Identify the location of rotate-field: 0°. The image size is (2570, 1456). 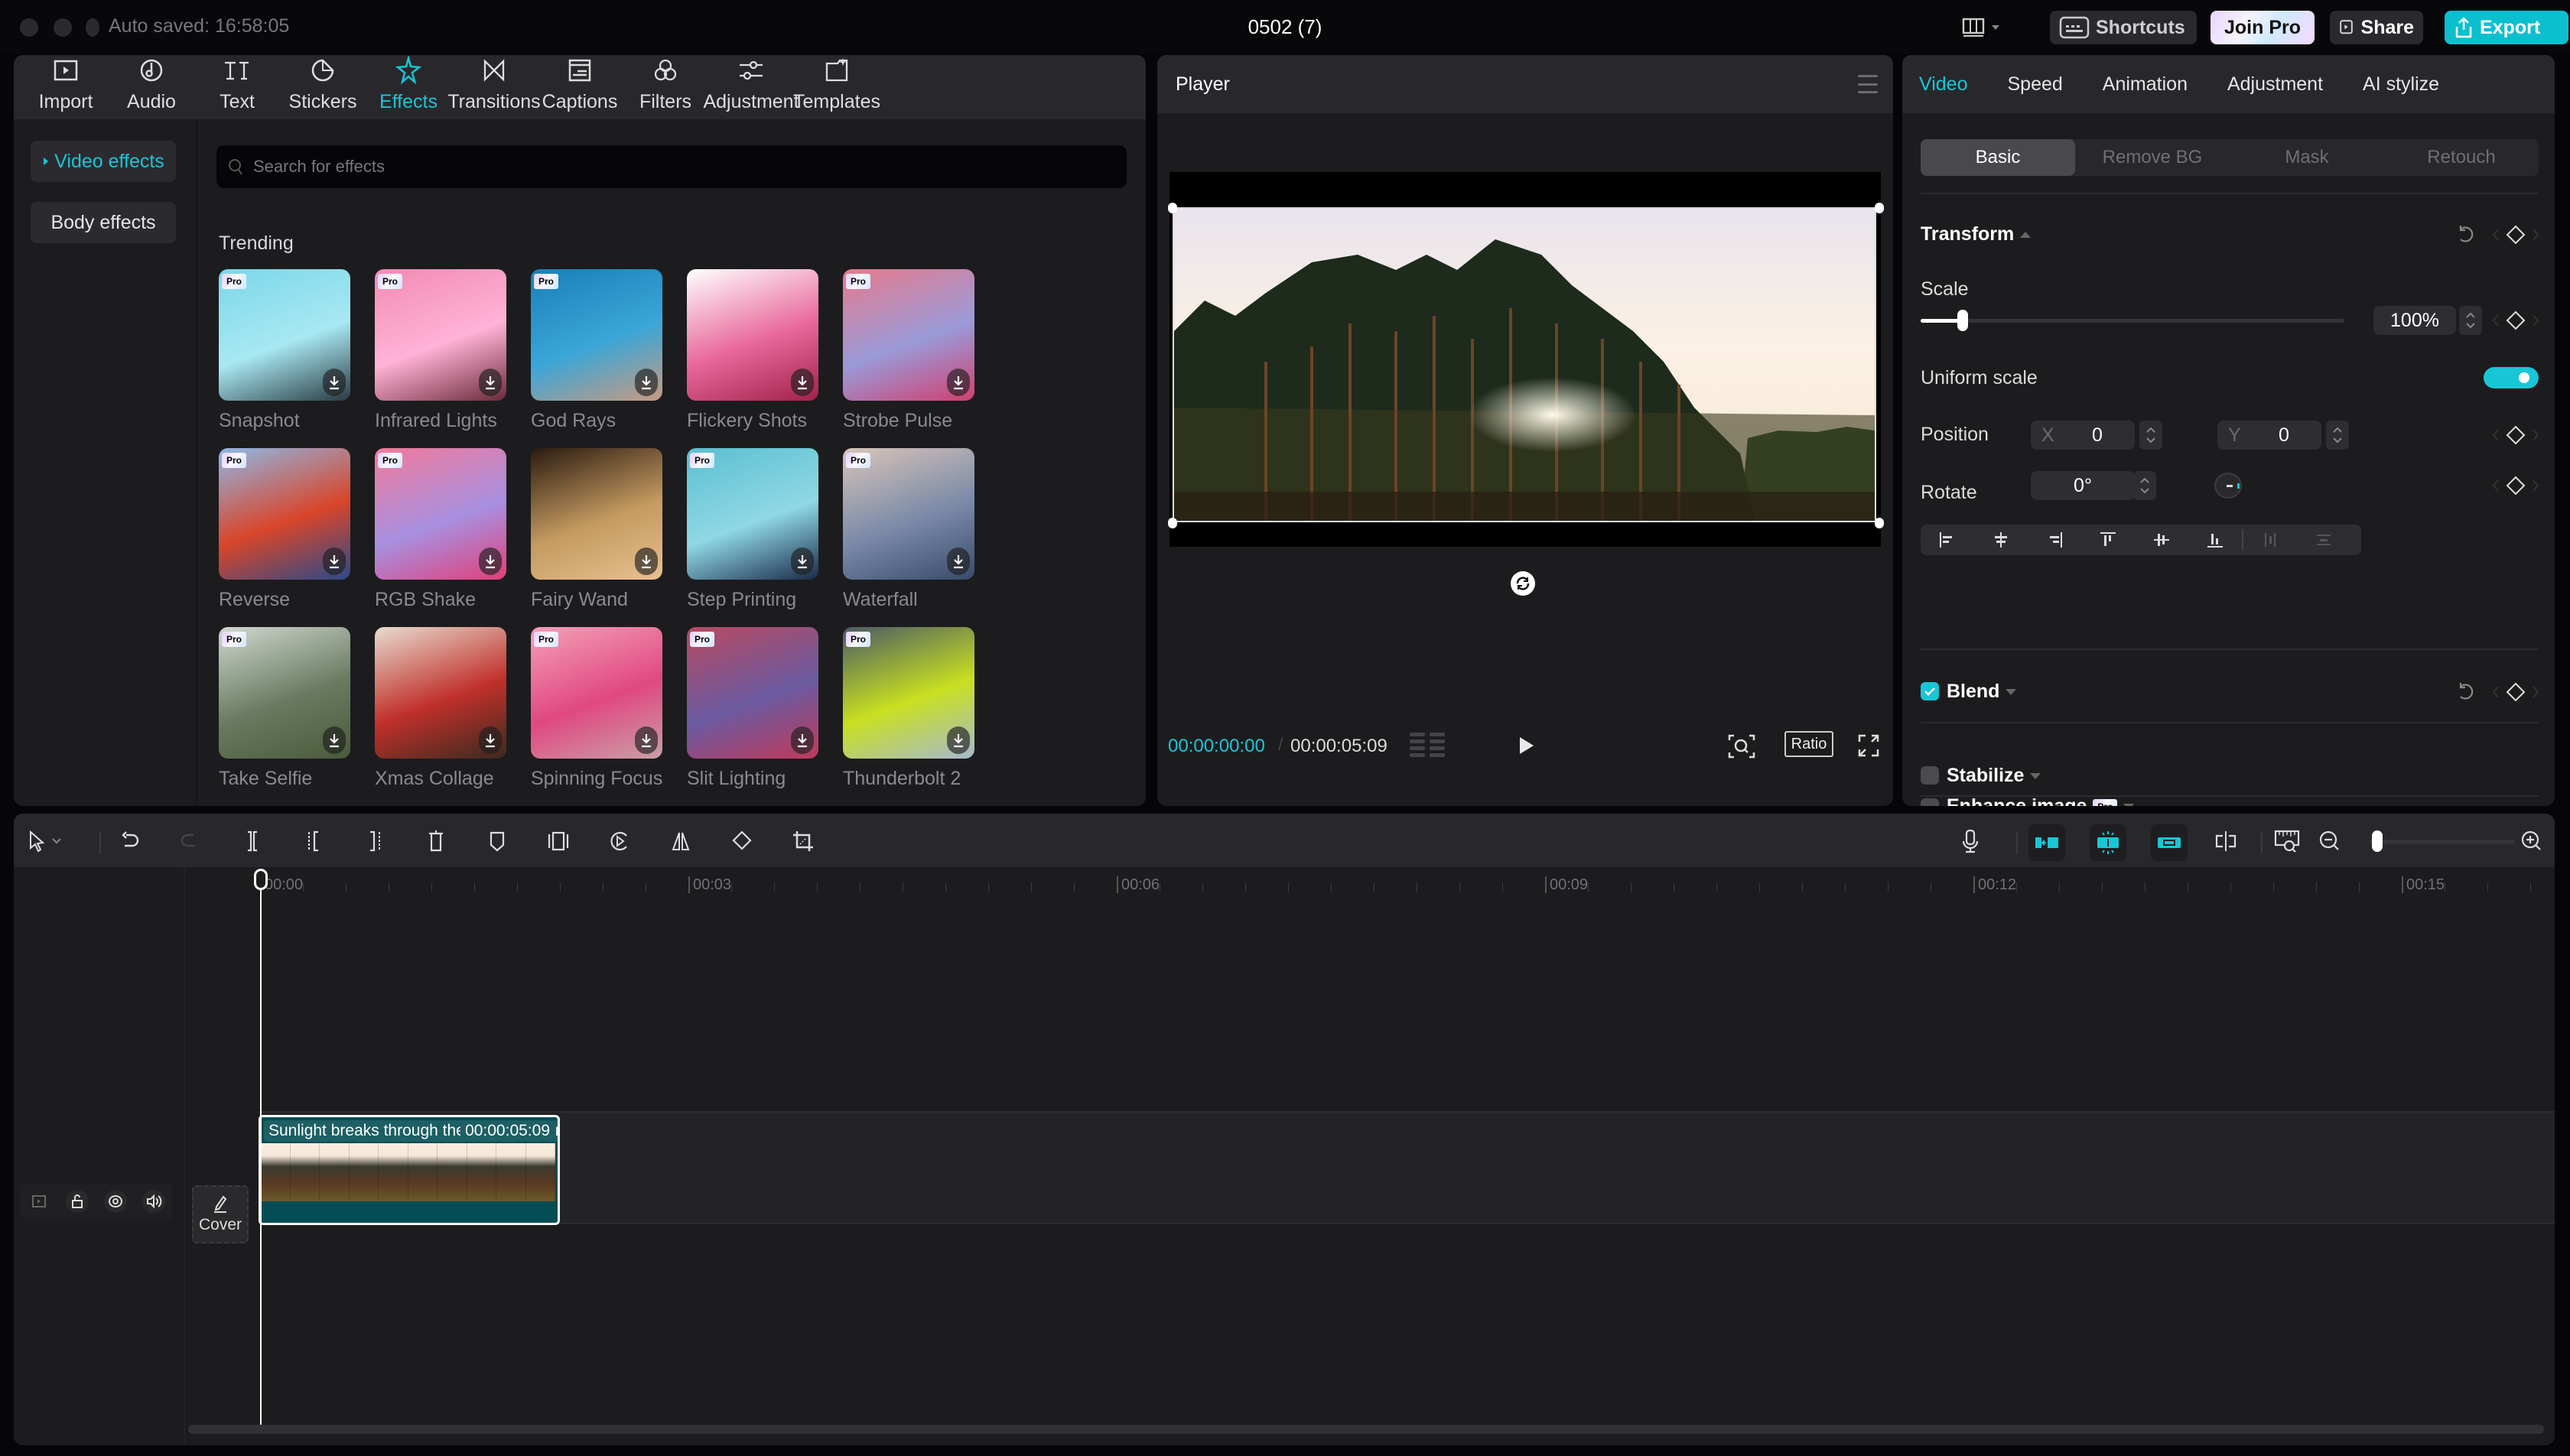
(2083, 485).